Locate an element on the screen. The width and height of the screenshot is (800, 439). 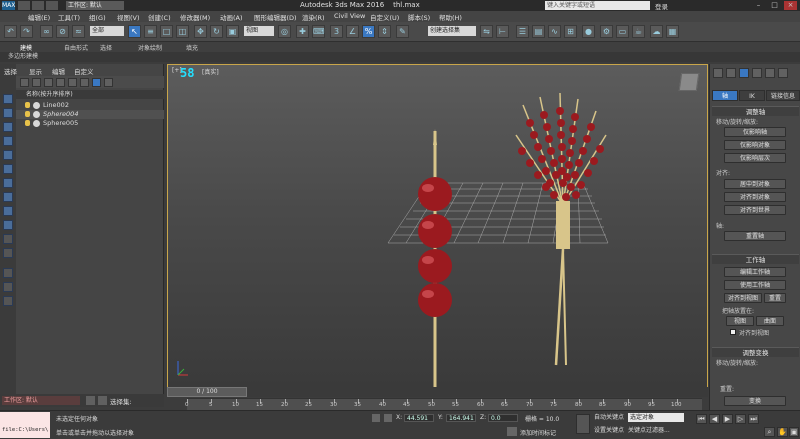
menu-create: 创建(C) is located at coordinates (159, 17).